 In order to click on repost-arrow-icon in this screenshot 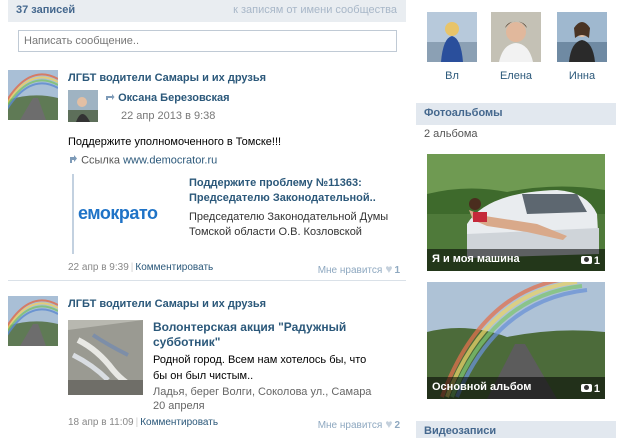, I will do `click(110, 98)`.